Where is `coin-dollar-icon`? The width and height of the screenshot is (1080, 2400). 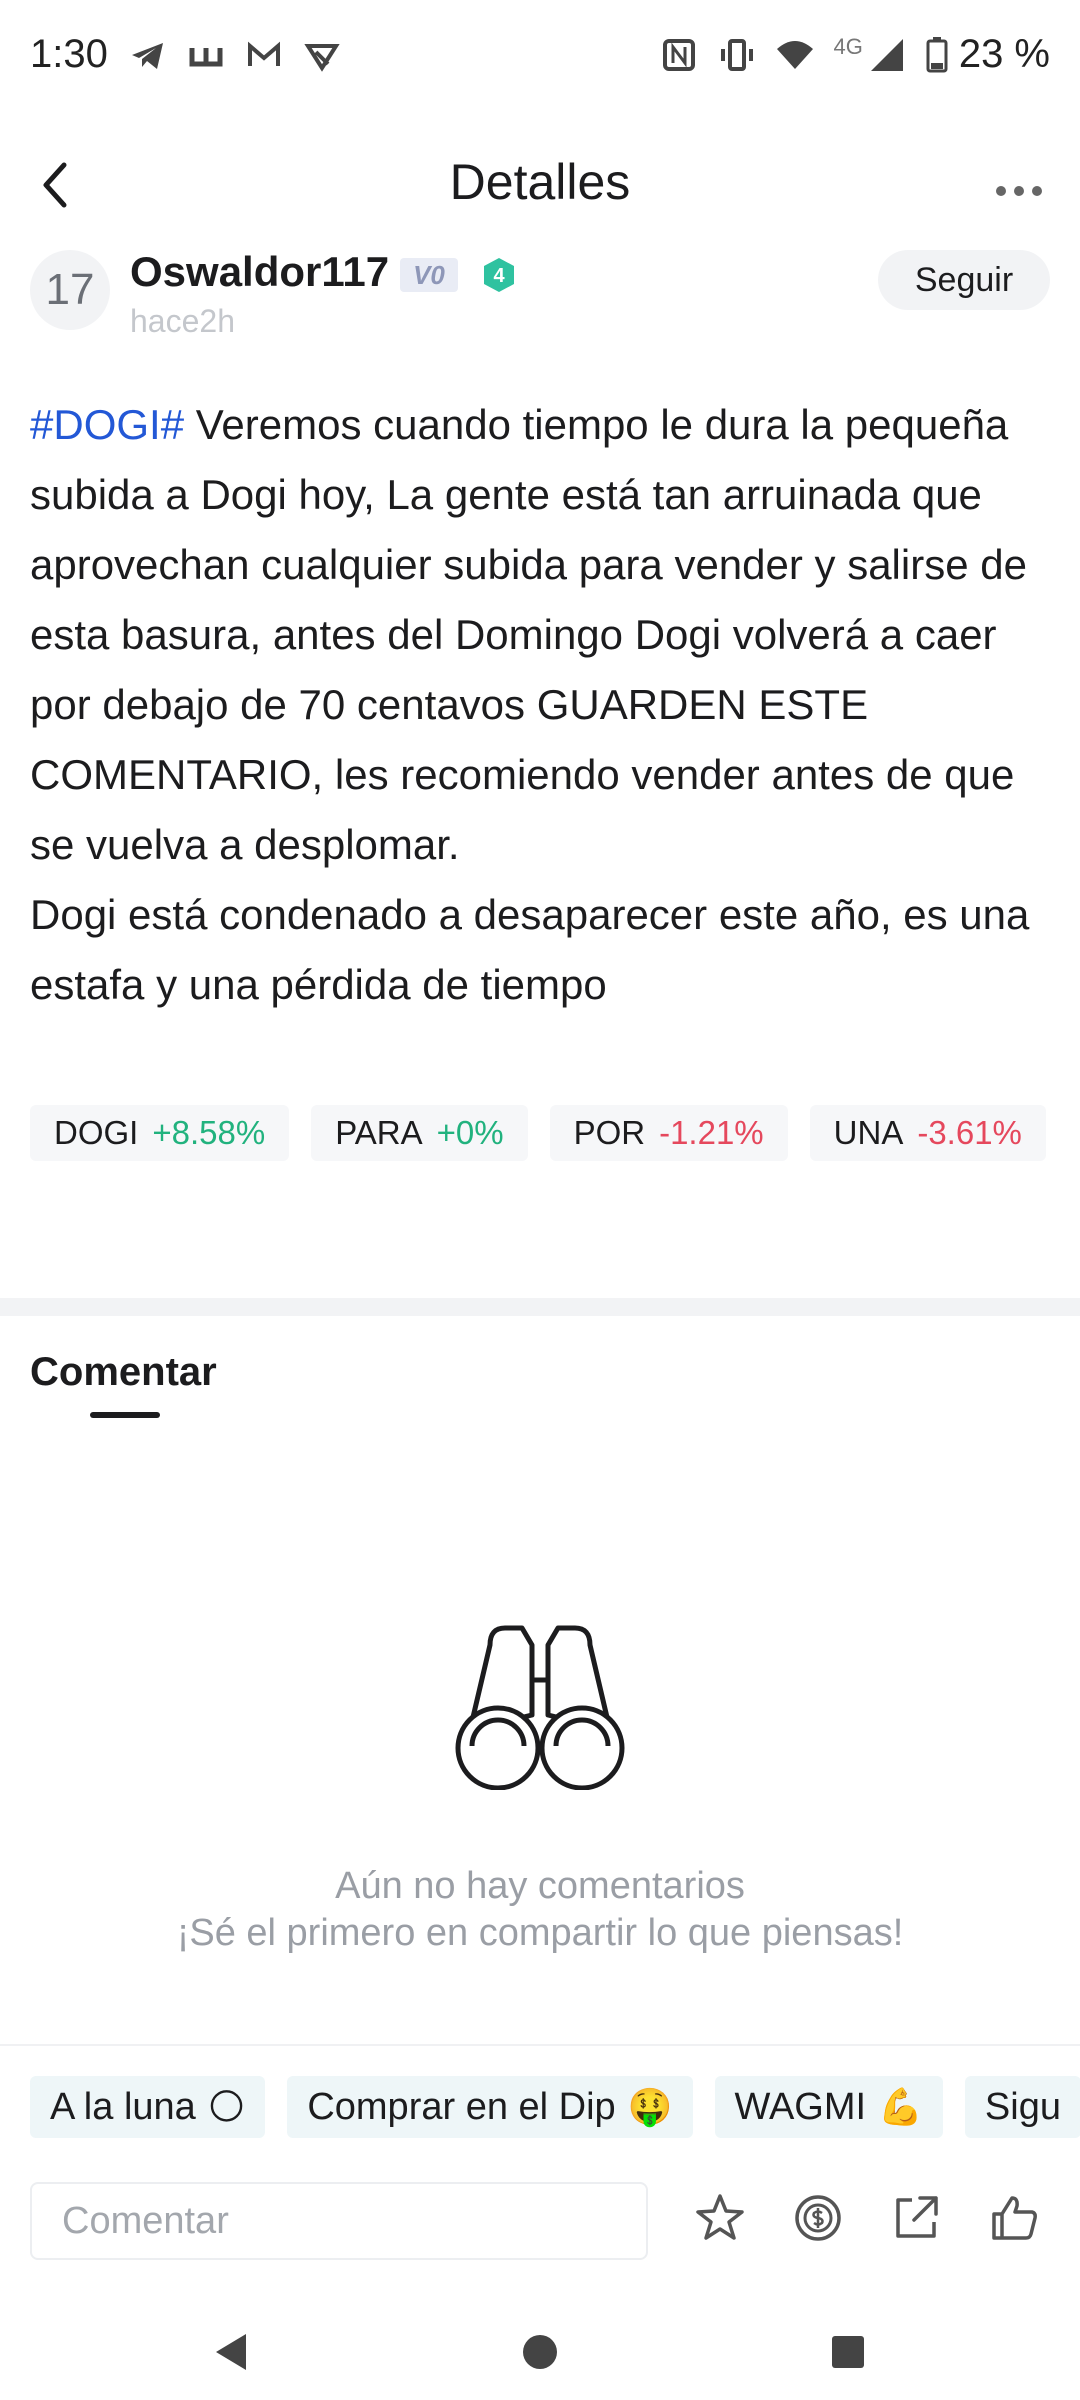 coin-dollar-icon is located at coordinates (818, 2218).